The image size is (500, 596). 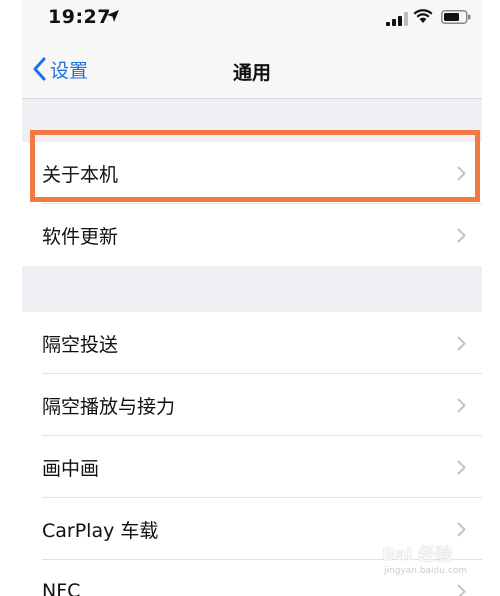 I want to click on status-time: 19:27, so click(x=79, y=17).